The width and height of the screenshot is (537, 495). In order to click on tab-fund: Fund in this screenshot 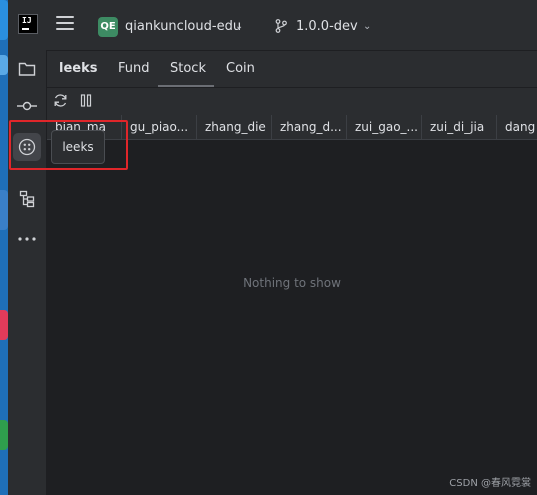, I will do `click(134, 68)`.